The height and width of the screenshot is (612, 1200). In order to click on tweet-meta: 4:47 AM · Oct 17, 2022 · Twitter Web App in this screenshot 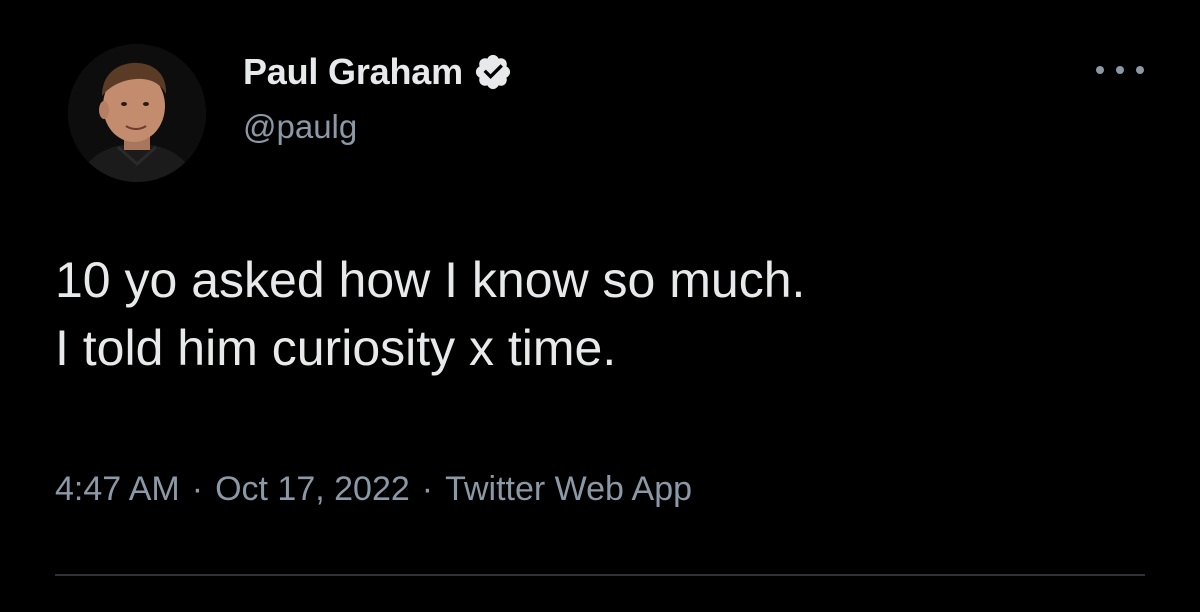, I will do `click(373, 489)`.